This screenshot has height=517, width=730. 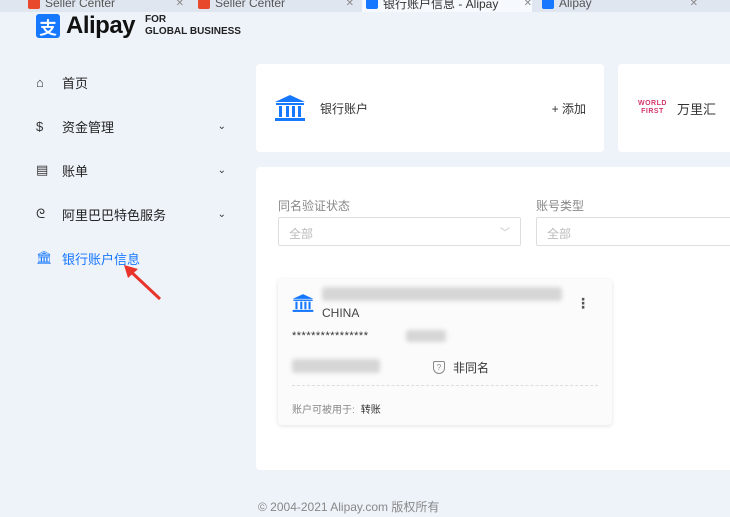 I want to click on bank-account-card: 银行账户 + 添加, so click(x=430, y=108).